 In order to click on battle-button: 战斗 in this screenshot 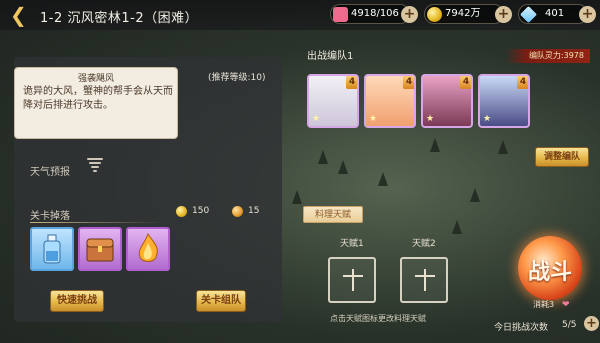, I will do `click(550, 268)`.